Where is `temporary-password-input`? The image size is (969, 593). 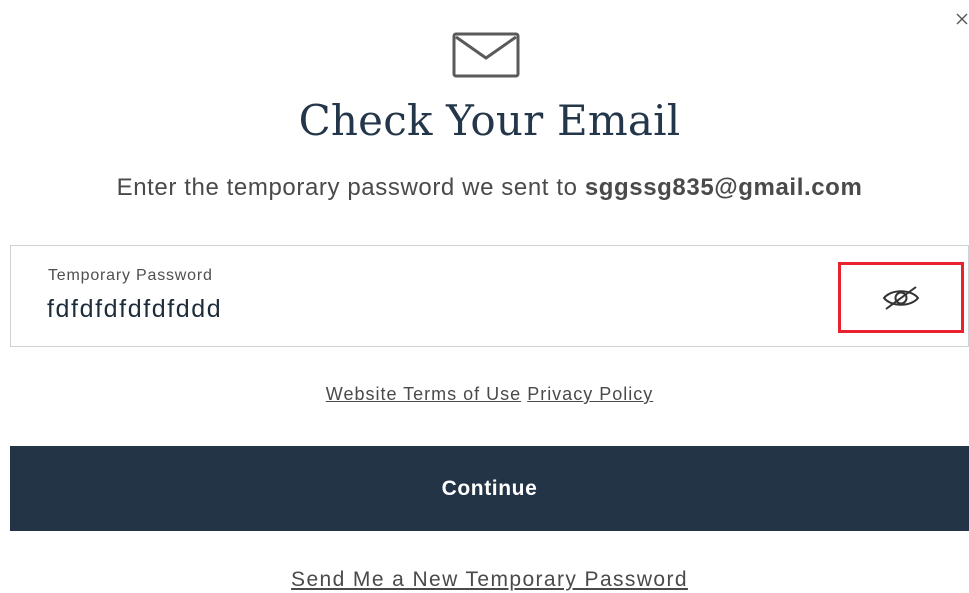
temporary-password-input is located at coordinates (347, 309).